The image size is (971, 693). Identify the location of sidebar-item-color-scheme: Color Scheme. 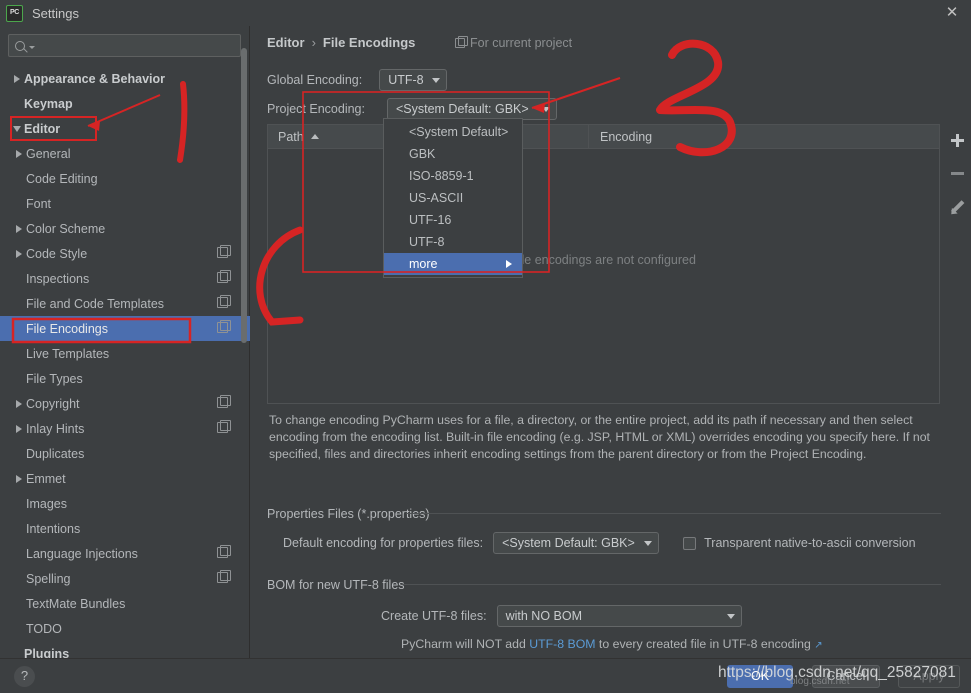
(125, 228).